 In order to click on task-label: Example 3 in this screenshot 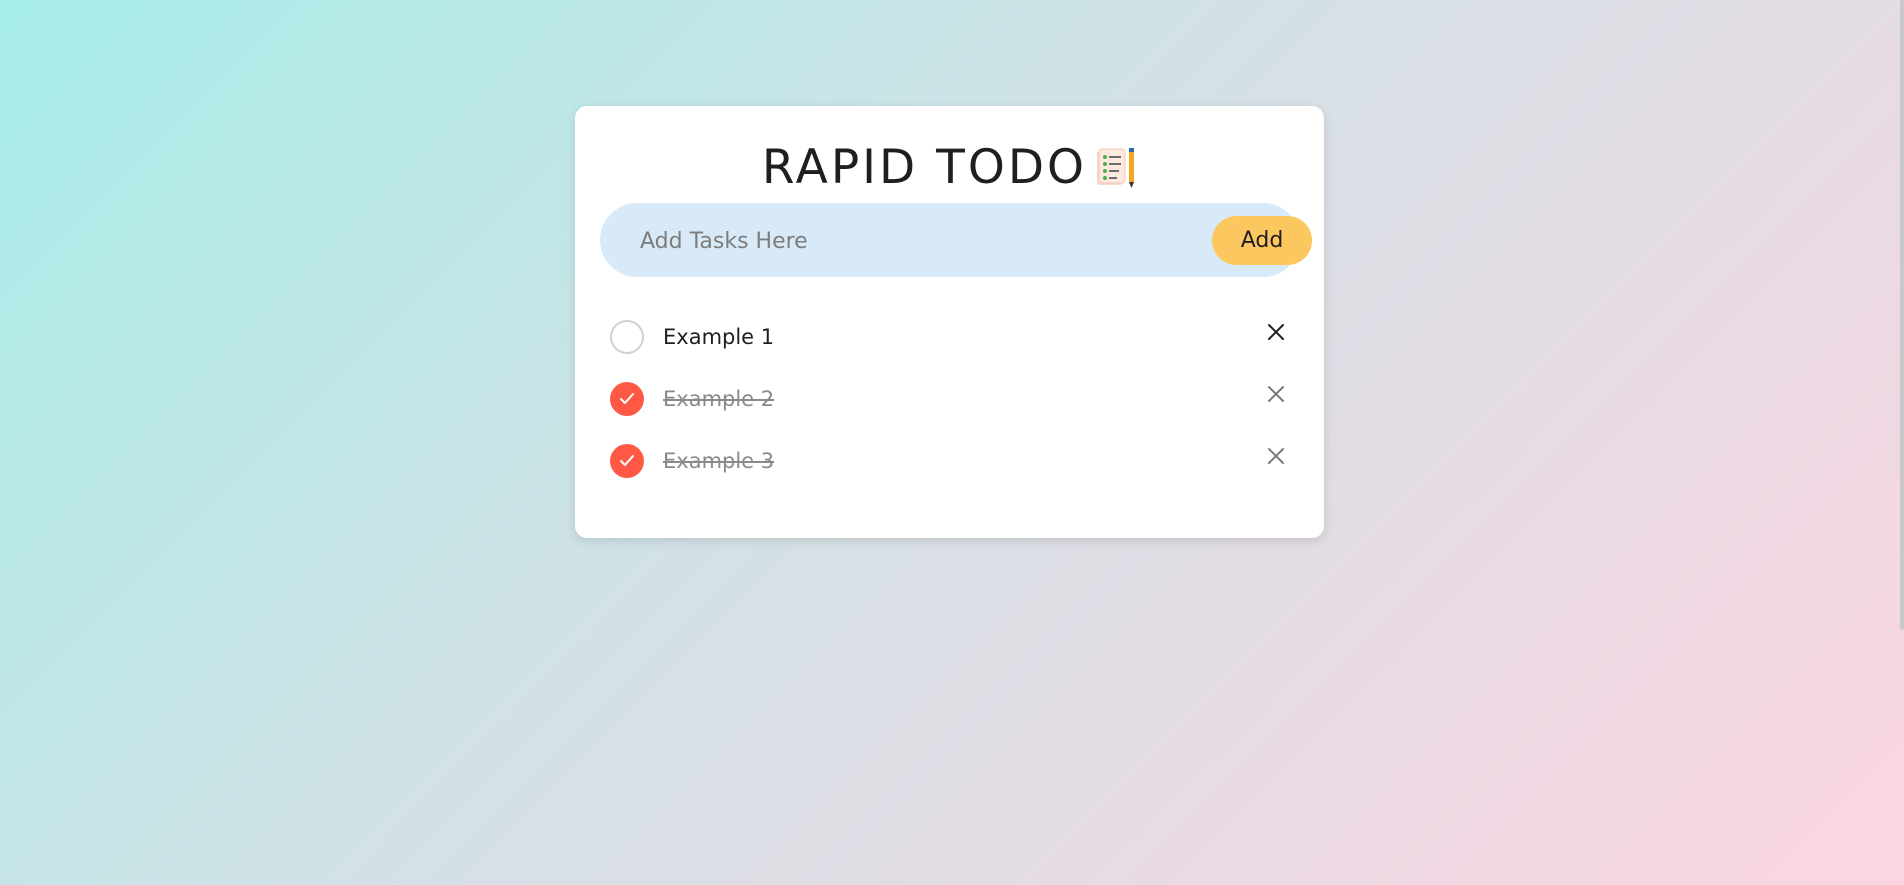, I will do `click(718, 461)`.